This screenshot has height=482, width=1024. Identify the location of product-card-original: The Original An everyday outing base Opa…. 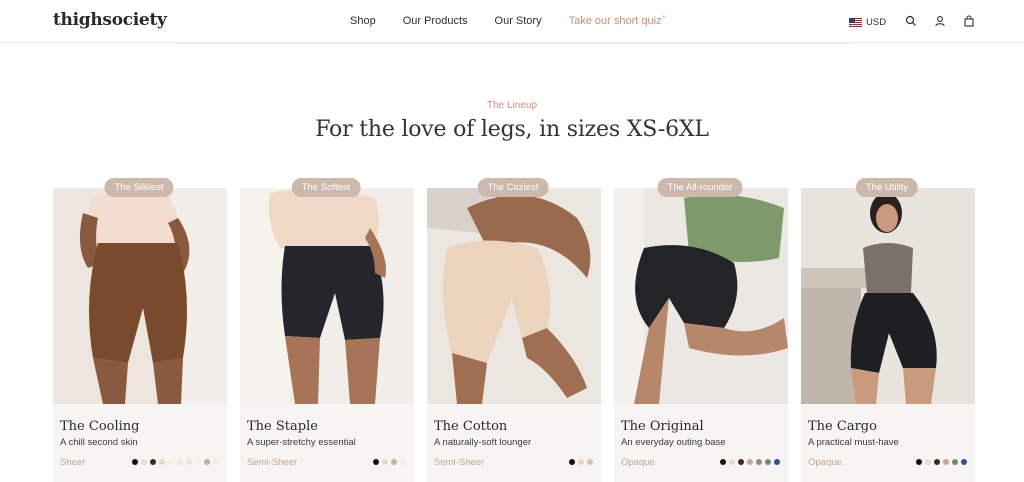
(701, 335).